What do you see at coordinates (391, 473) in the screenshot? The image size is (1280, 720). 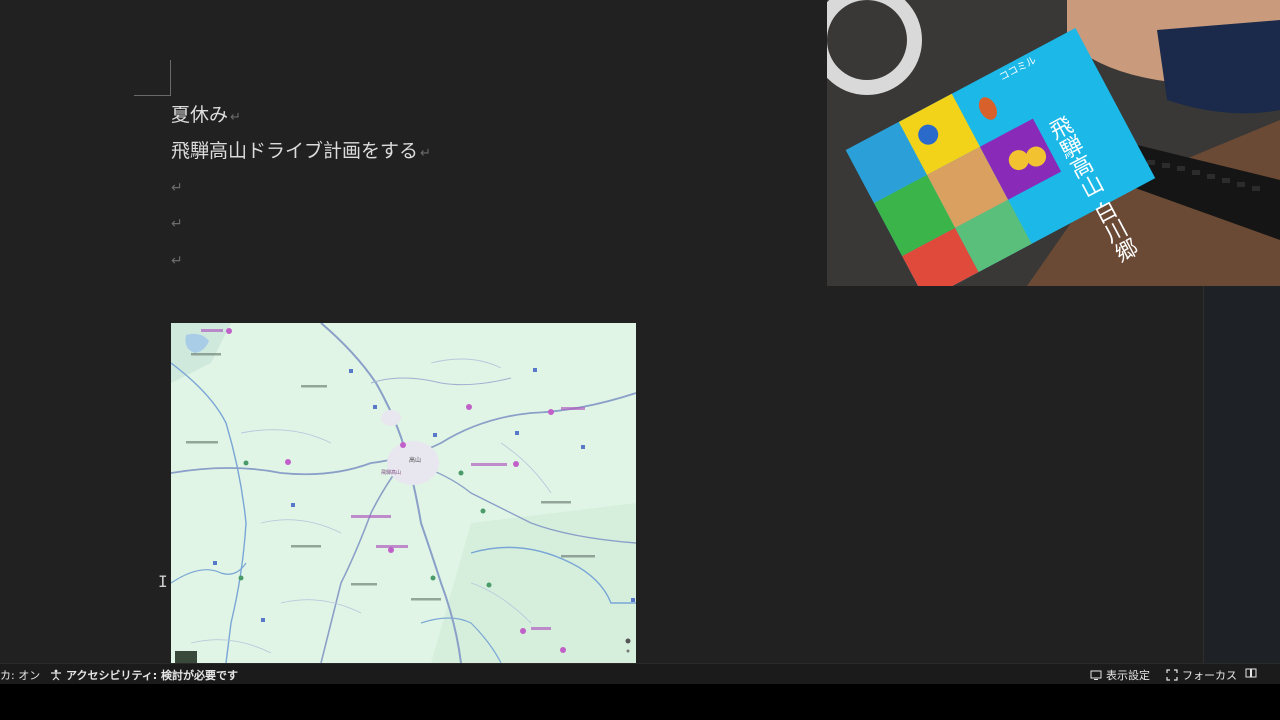 I see `map-label-hida-takayama: 飛騨高山` at bounding box center [391, 473].